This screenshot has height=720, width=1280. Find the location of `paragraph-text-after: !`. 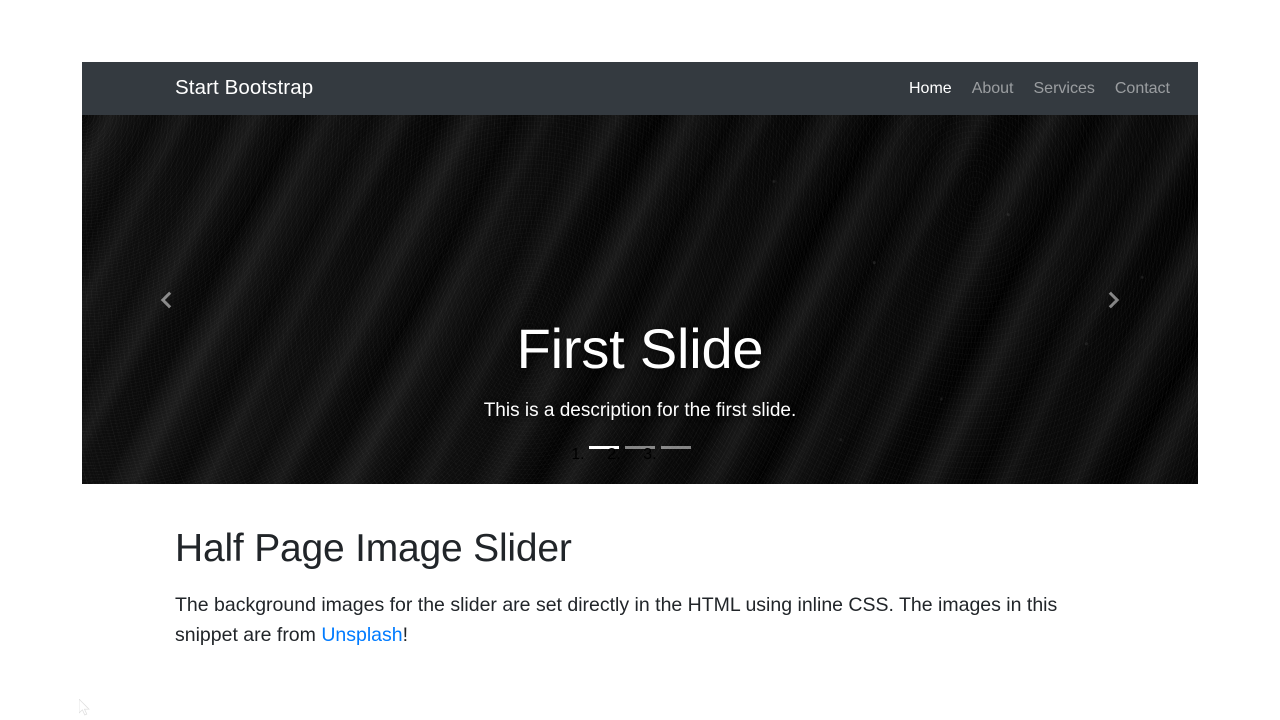

paragraph-text-after: ! is located at coordinates (405, 634).